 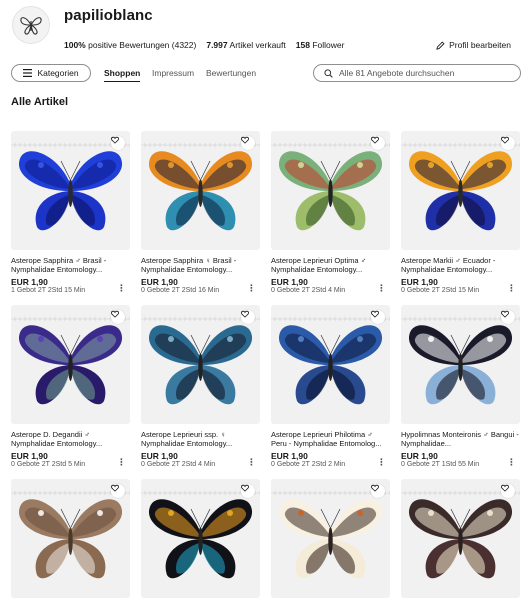 What do you see at coordinates (397, 73) in the screenshot?
I see `search-placeholder: Alle 81 Angebote durchsuchen` at bounding box center [397, 73].